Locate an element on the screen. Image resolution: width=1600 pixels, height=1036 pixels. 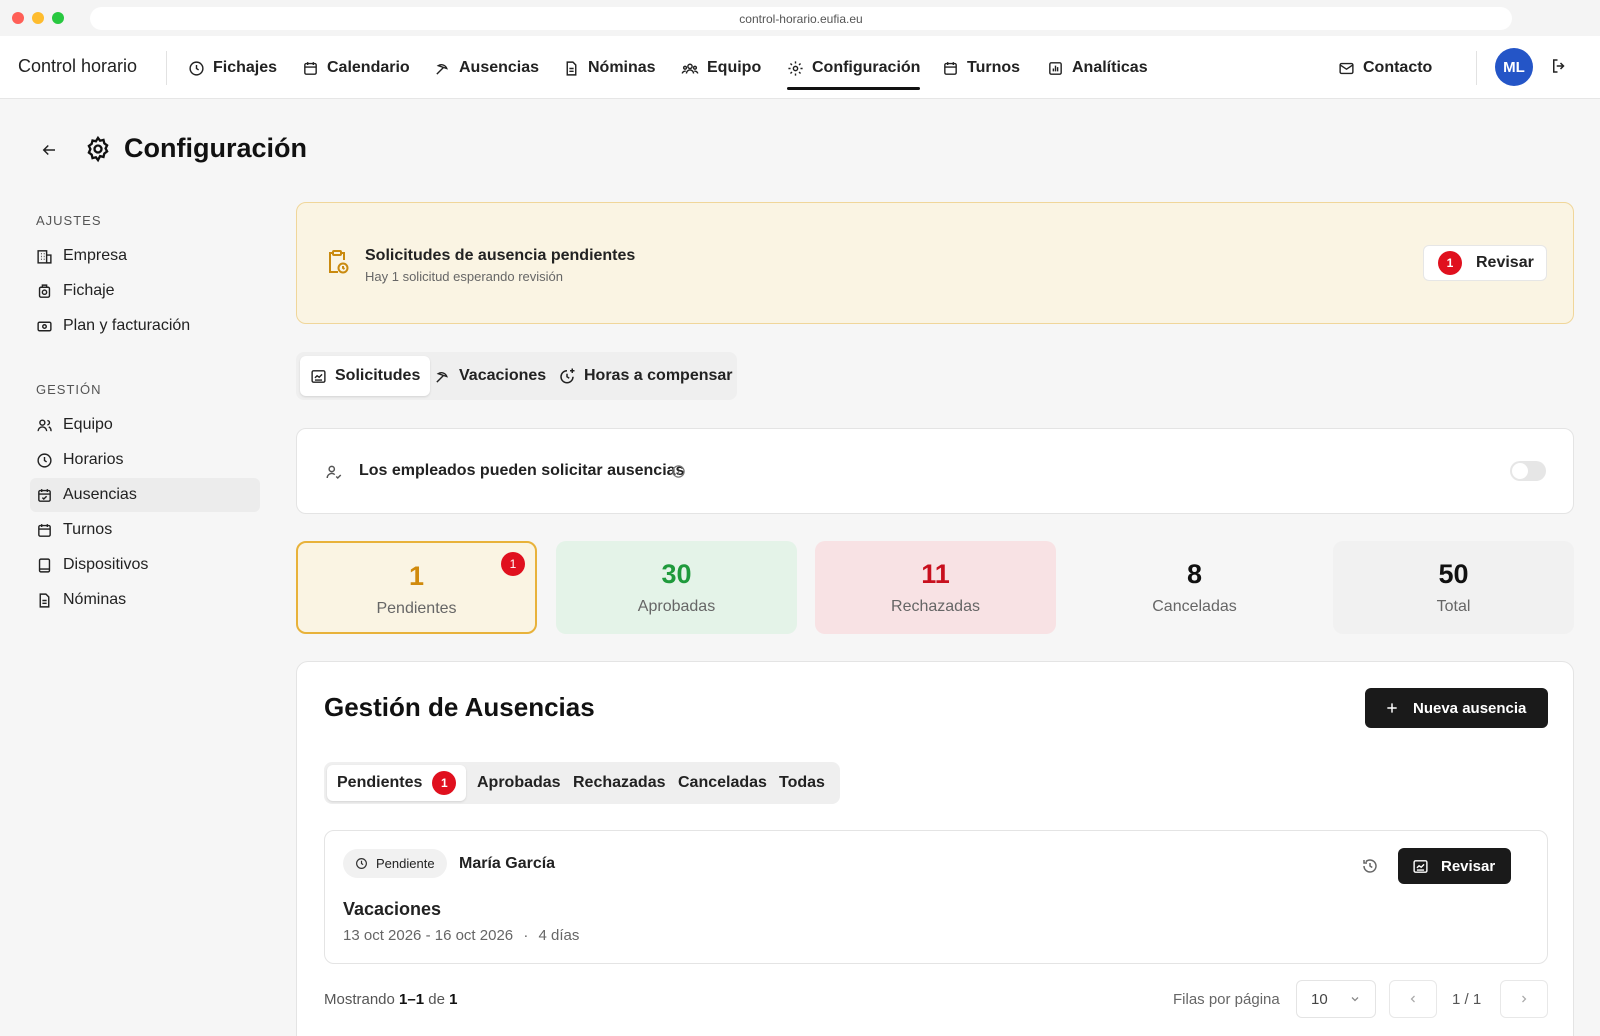
previous-page-button is located at coordinates (1413, 999).